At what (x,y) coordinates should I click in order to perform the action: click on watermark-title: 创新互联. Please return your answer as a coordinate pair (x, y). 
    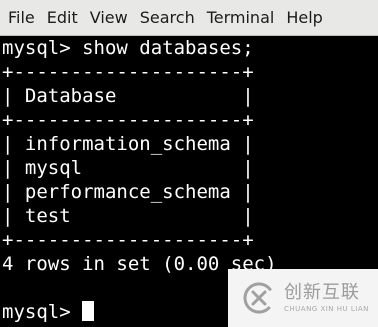
    Looking at the image, I should click on (322, 292).